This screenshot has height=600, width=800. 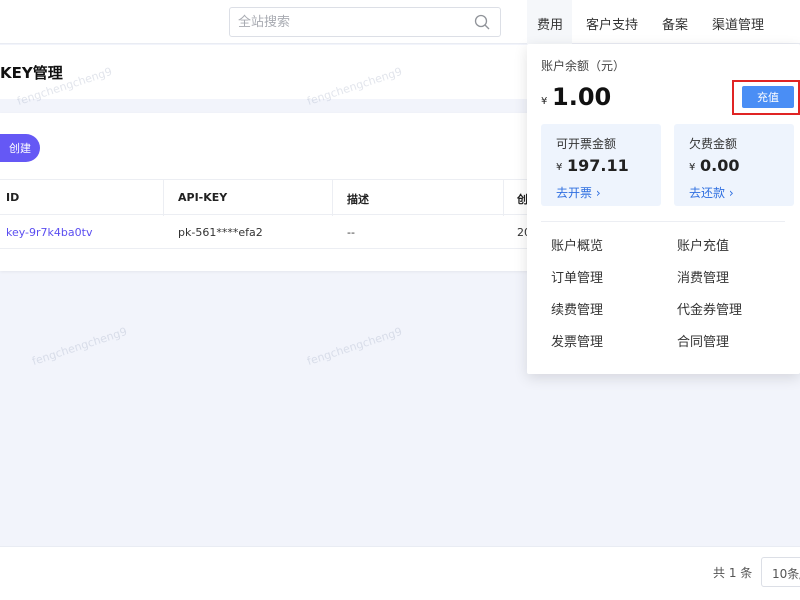 What do you see at coordinates (20, 148) in the screenshot?
I see `create-button: 创建` at bounding box center [20, 148].